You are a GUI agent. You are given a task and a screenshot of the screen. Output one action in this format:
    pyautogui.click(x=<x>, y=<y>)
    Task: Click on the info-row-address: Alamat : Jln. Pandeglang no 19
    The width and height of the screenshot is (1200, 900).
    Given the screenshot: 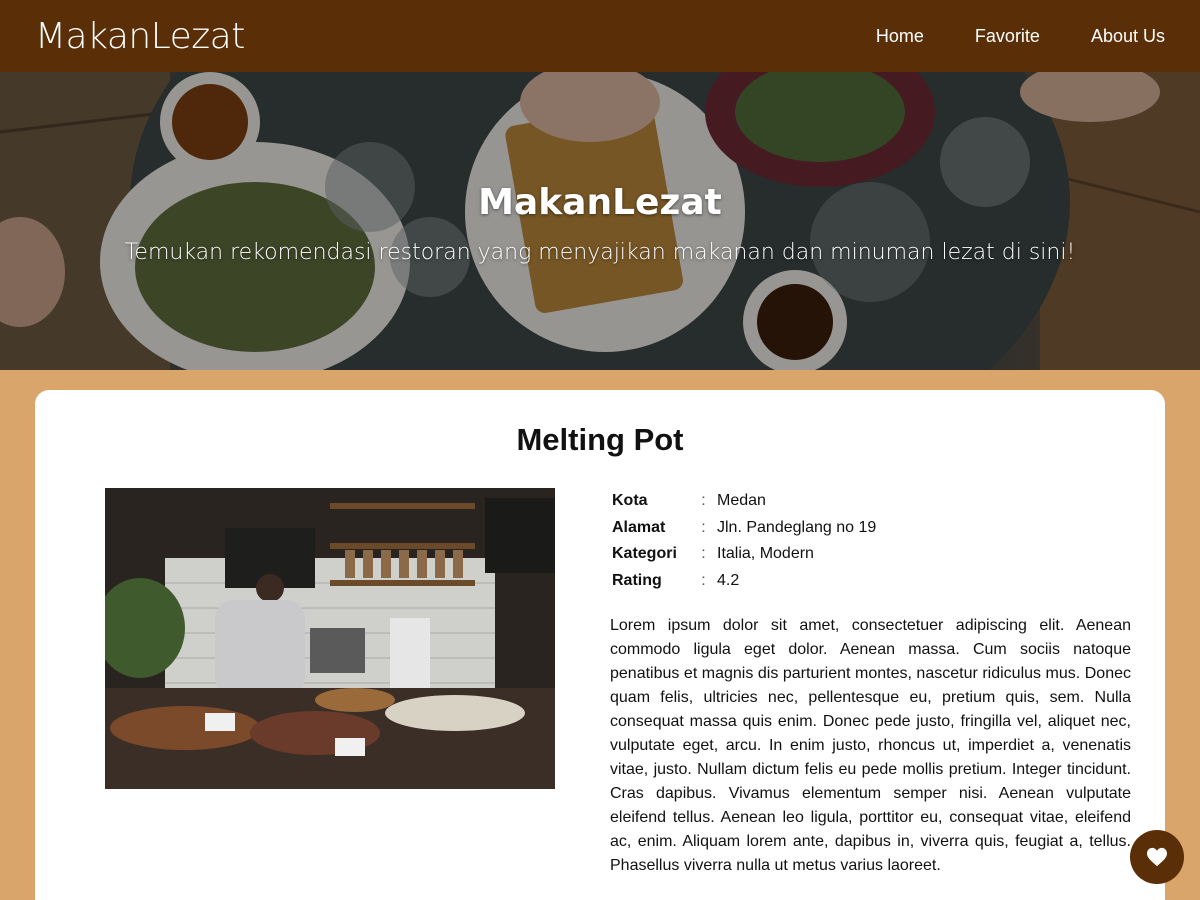 What is the action you would take?
    pyautogui.click(x=744, y=528)
    